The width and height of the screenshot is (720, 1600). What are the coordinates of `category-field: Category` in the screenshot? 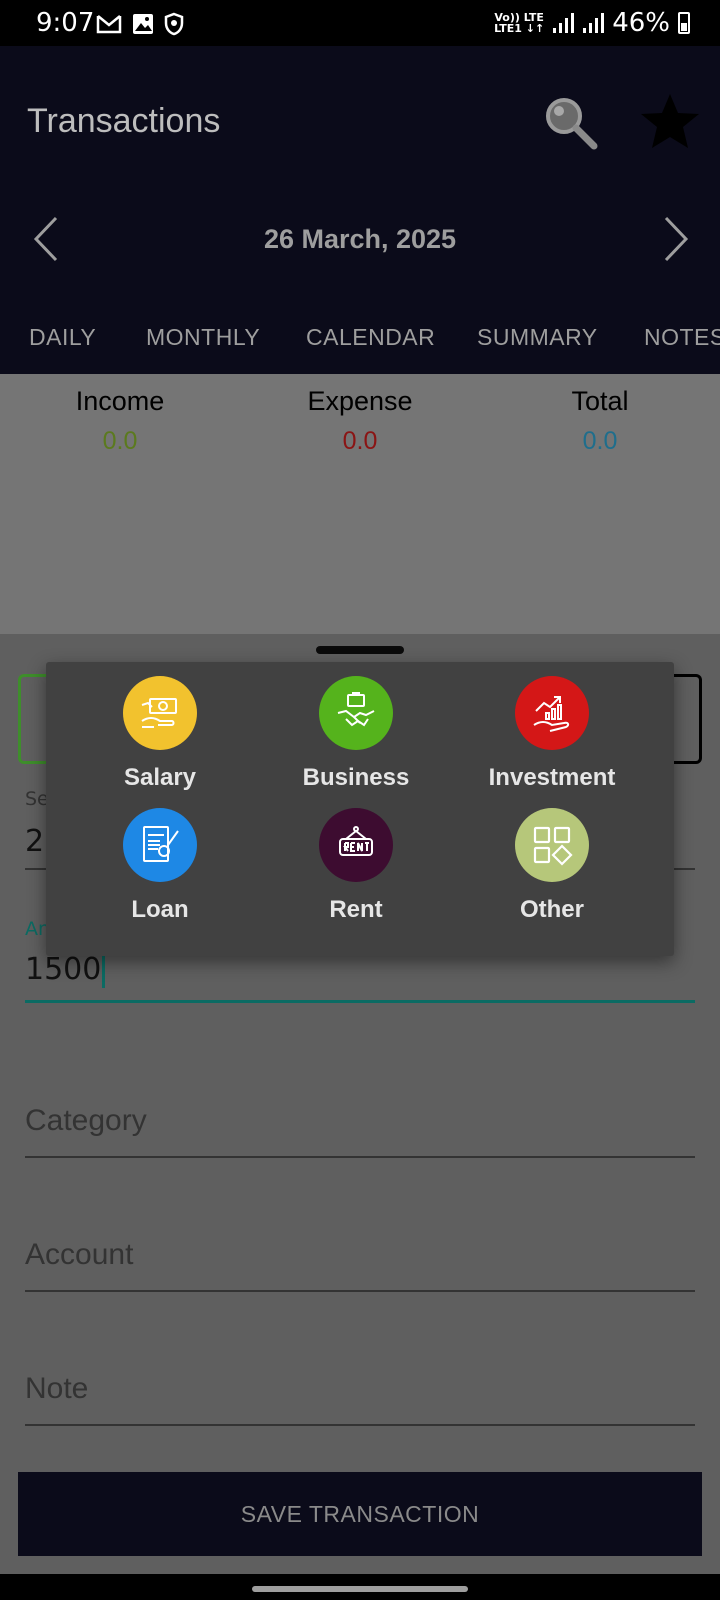 It's located at (360, 1134).